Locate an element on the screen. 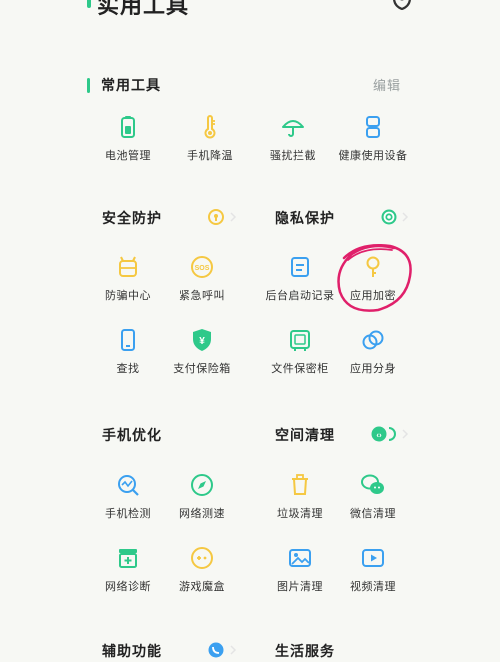 This screenshot has width=500, height=662. shield-settings-icon is located at coordinates (402, 5).